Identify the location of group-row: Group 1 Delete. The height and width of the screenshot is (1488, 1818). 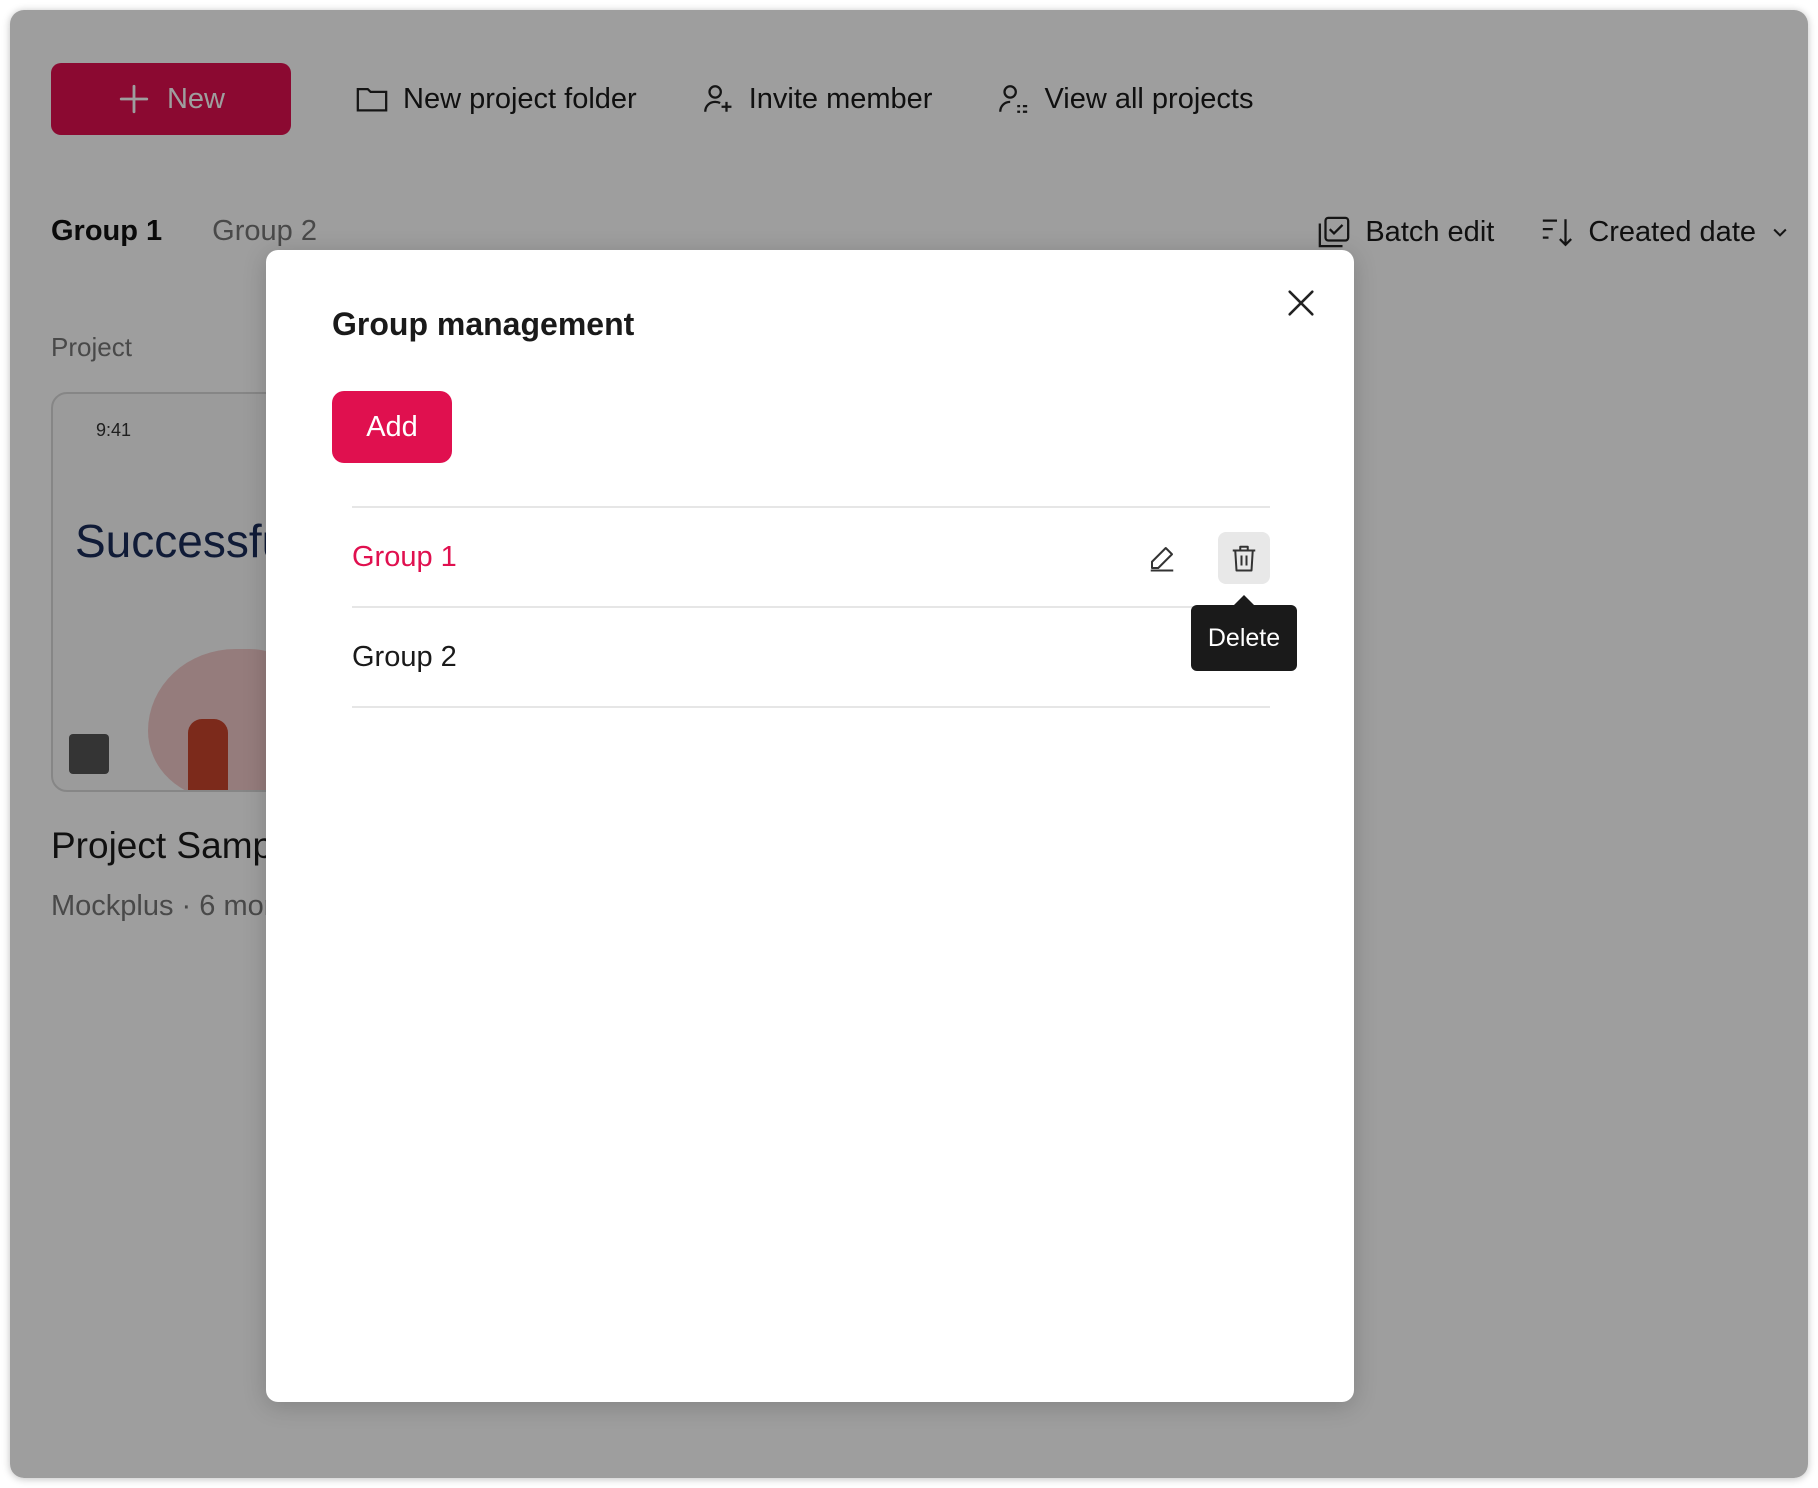
(824, 589).